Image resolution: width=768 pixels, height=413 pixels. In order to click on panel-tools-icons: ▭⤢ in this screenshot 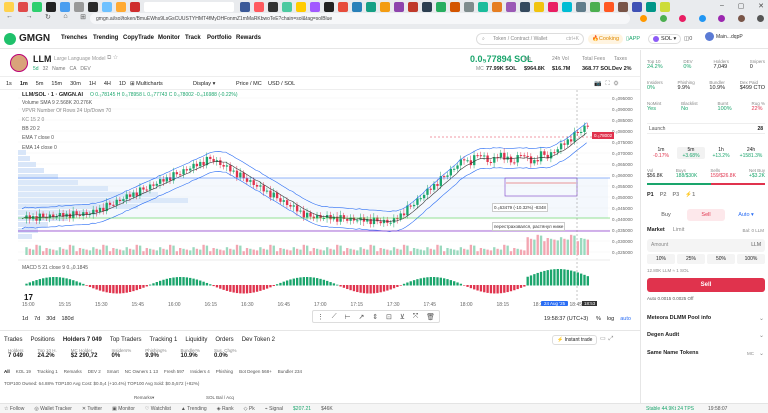, I will do `click(608, 339)`.